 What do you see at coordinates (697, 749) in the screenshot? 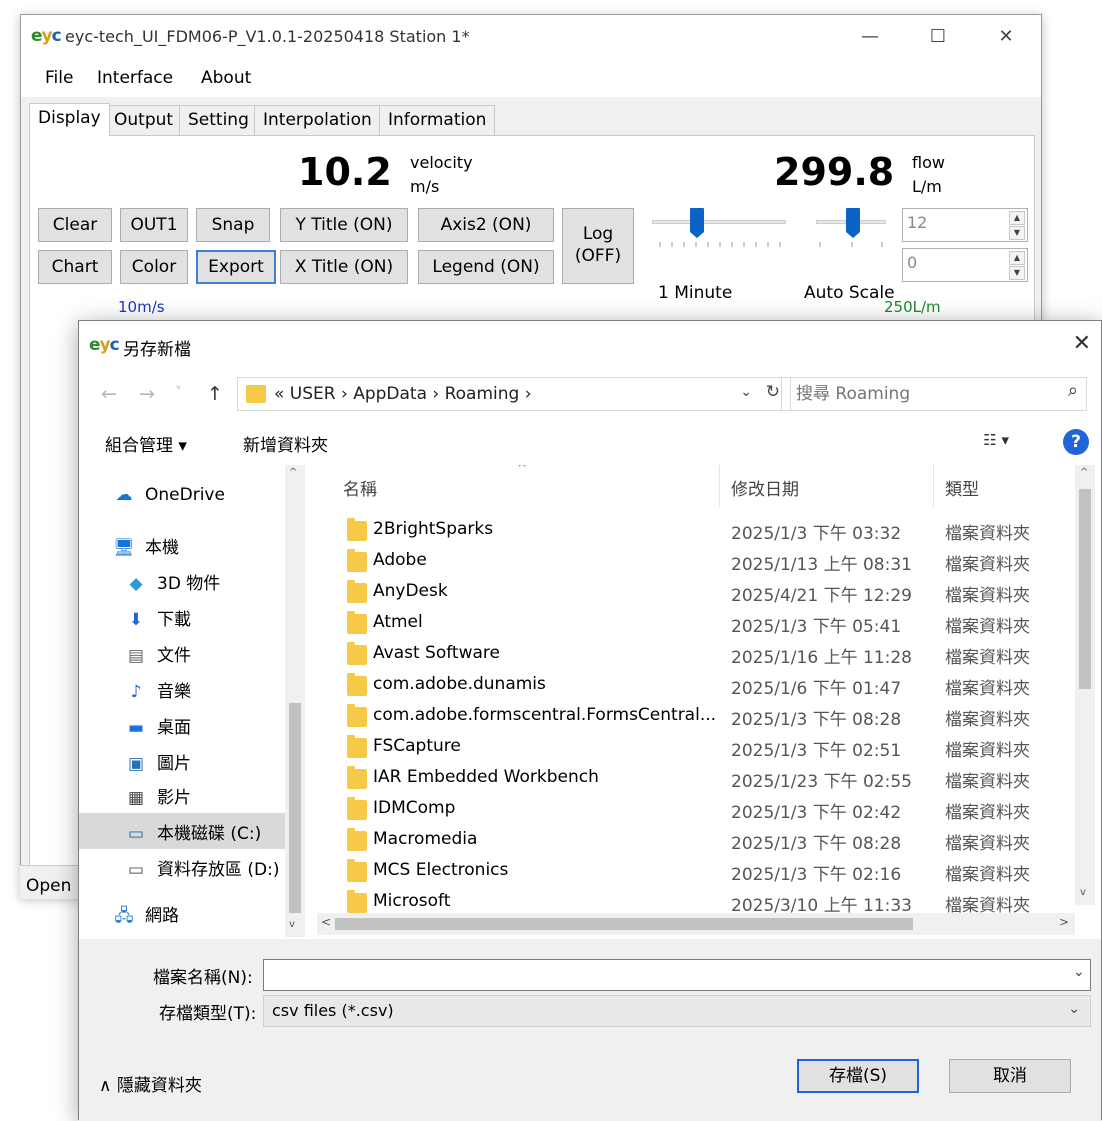
I see `file-row: FSCapture 2025/1/3 下午 02:51 檔案資料夾` at bounding box center [697, 749].